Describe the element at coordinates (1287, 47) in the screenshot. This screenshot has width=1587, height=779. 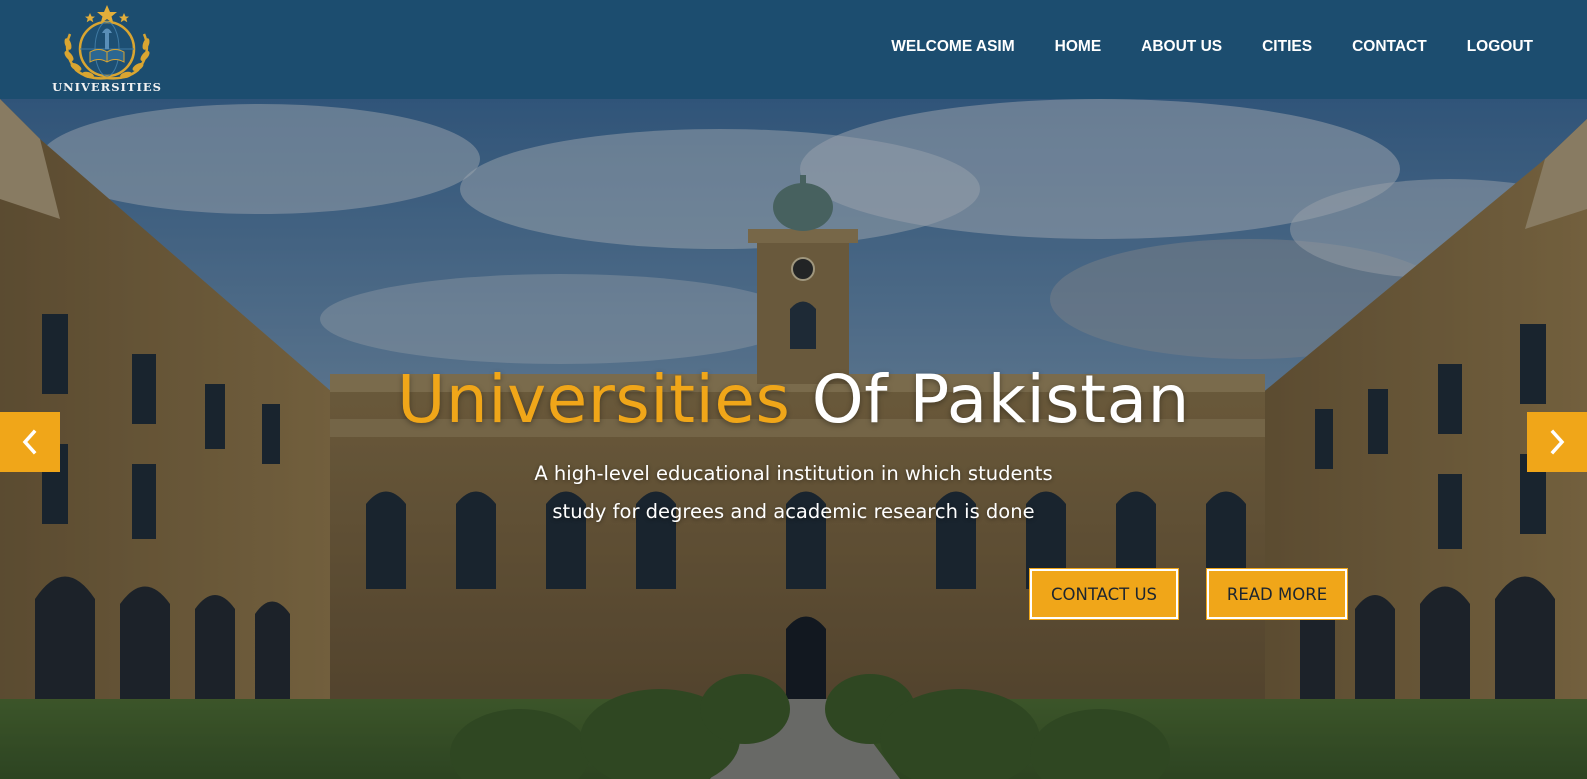
I see `nav-cities: CITIES` at that location.